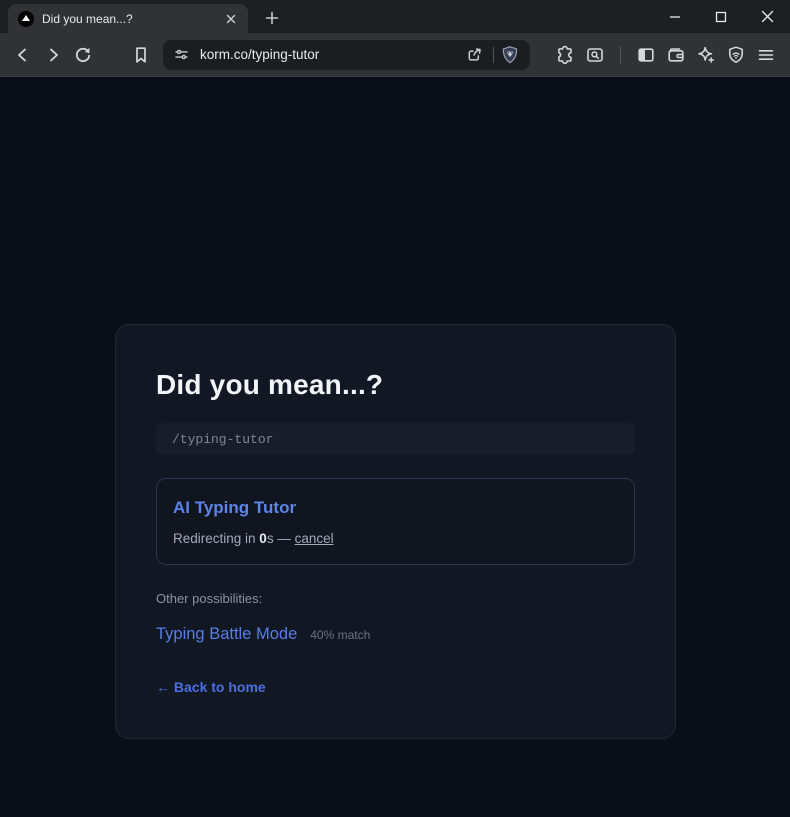 The width and height of the screenshot is (790, 817). Describe the element at coordinates (620, 54) in the screenshot. I see `toolbar-divider` at that location.